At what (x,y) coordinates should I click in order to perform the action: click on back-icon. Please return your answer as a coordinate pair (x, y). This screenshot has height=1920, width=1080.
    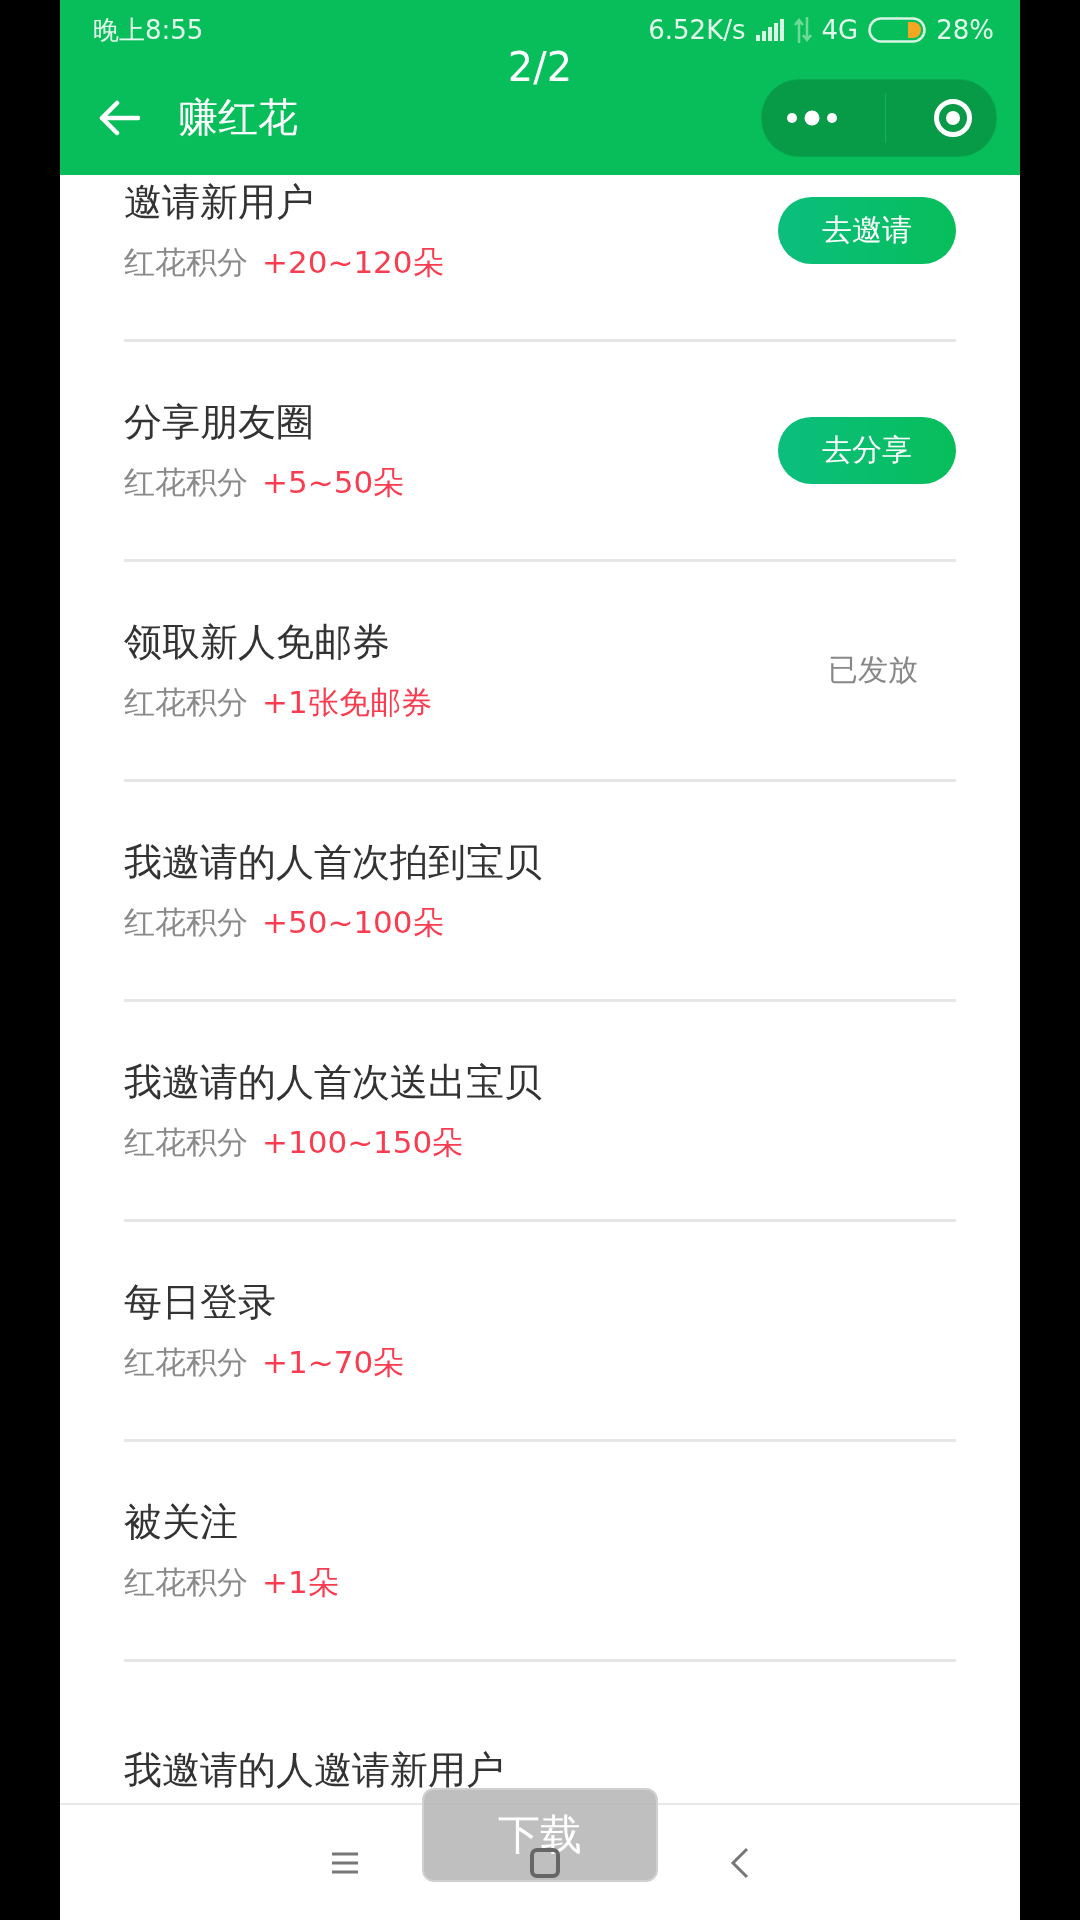
    Looking at the image, I should click on (740, 1862).